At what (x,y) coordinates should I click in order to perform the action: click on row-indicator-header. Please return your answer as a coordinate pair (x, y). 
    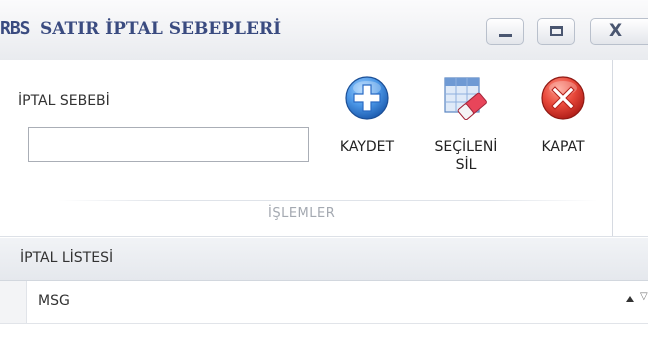
    Looking at the image, I should click on (13, 302).